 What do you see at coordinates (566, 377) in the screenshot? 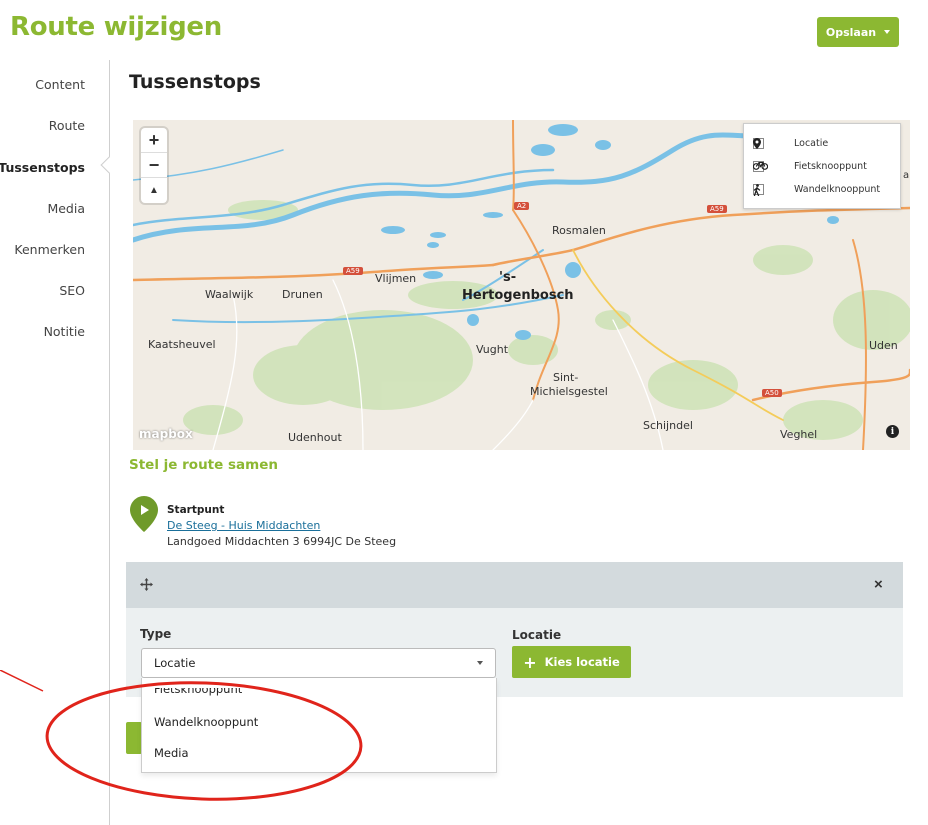
I see `map-label: Sint-` at bounding box center [566, 377].